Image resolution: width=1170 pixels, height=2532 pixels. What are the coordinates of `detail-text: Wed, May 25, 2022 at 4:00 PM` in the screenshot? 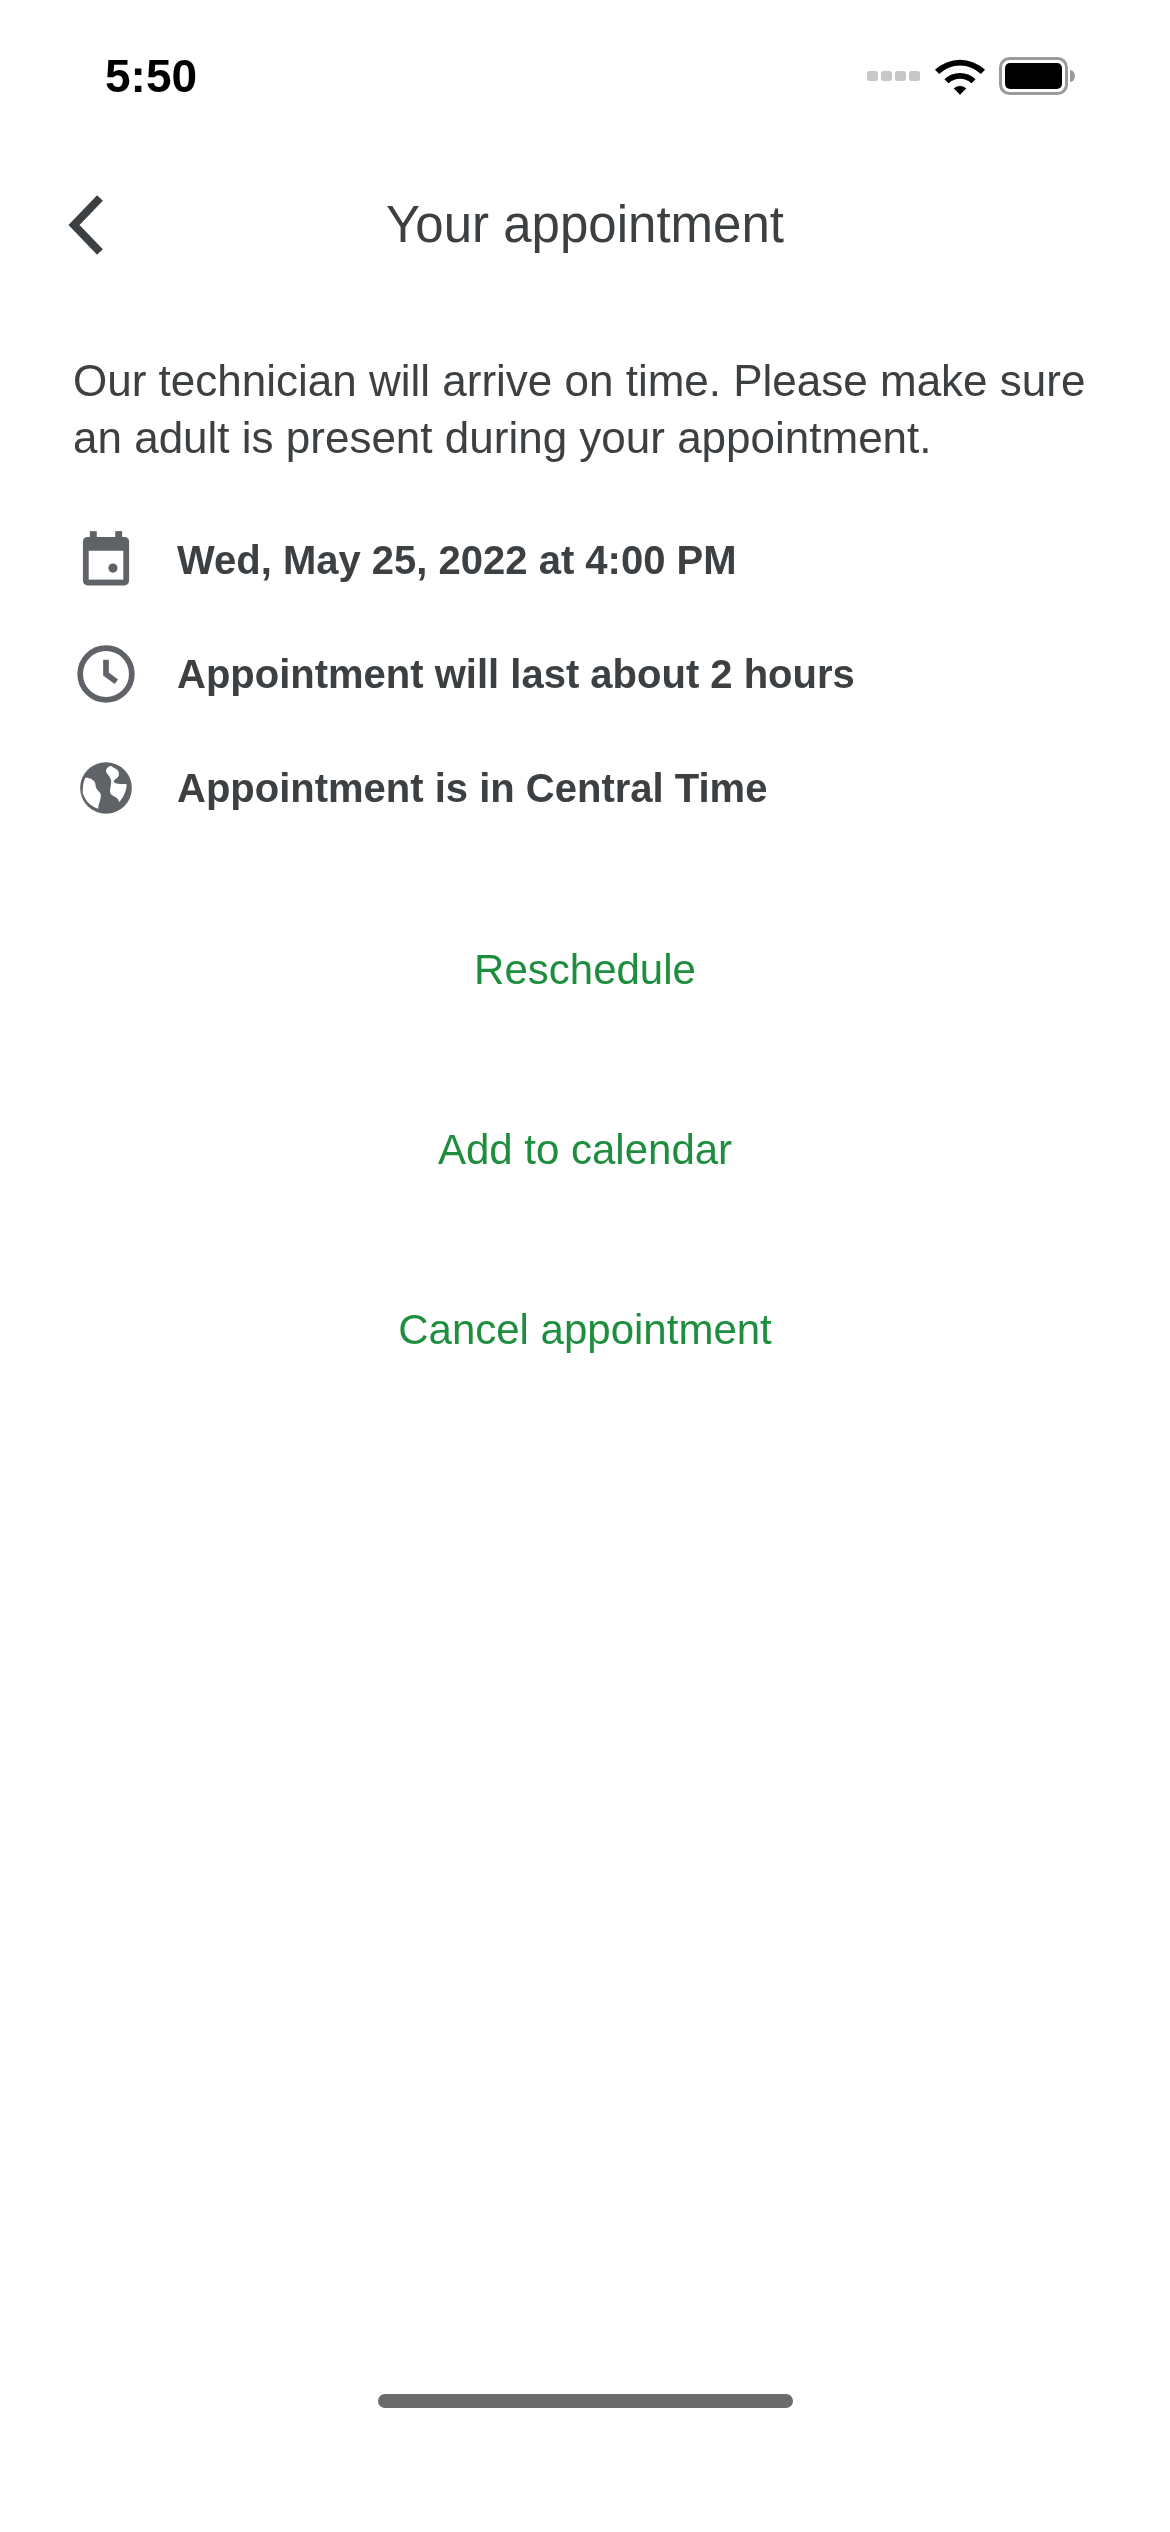 It's located at (457, 560).